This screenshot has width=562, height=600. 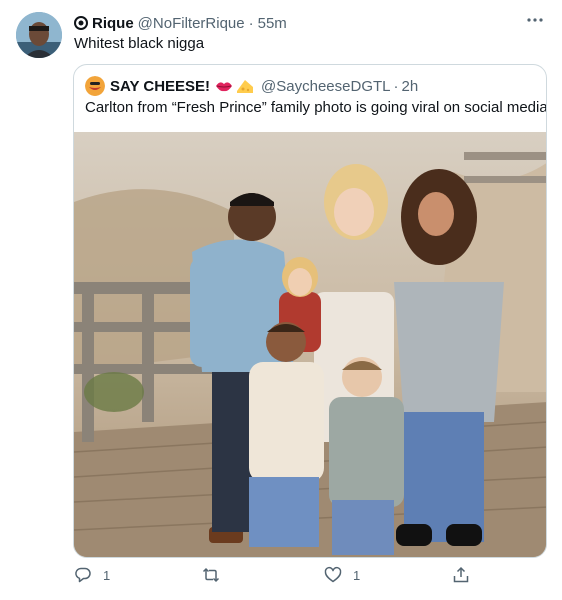 I want to click on retweet-button, so click(x=211, y=575).